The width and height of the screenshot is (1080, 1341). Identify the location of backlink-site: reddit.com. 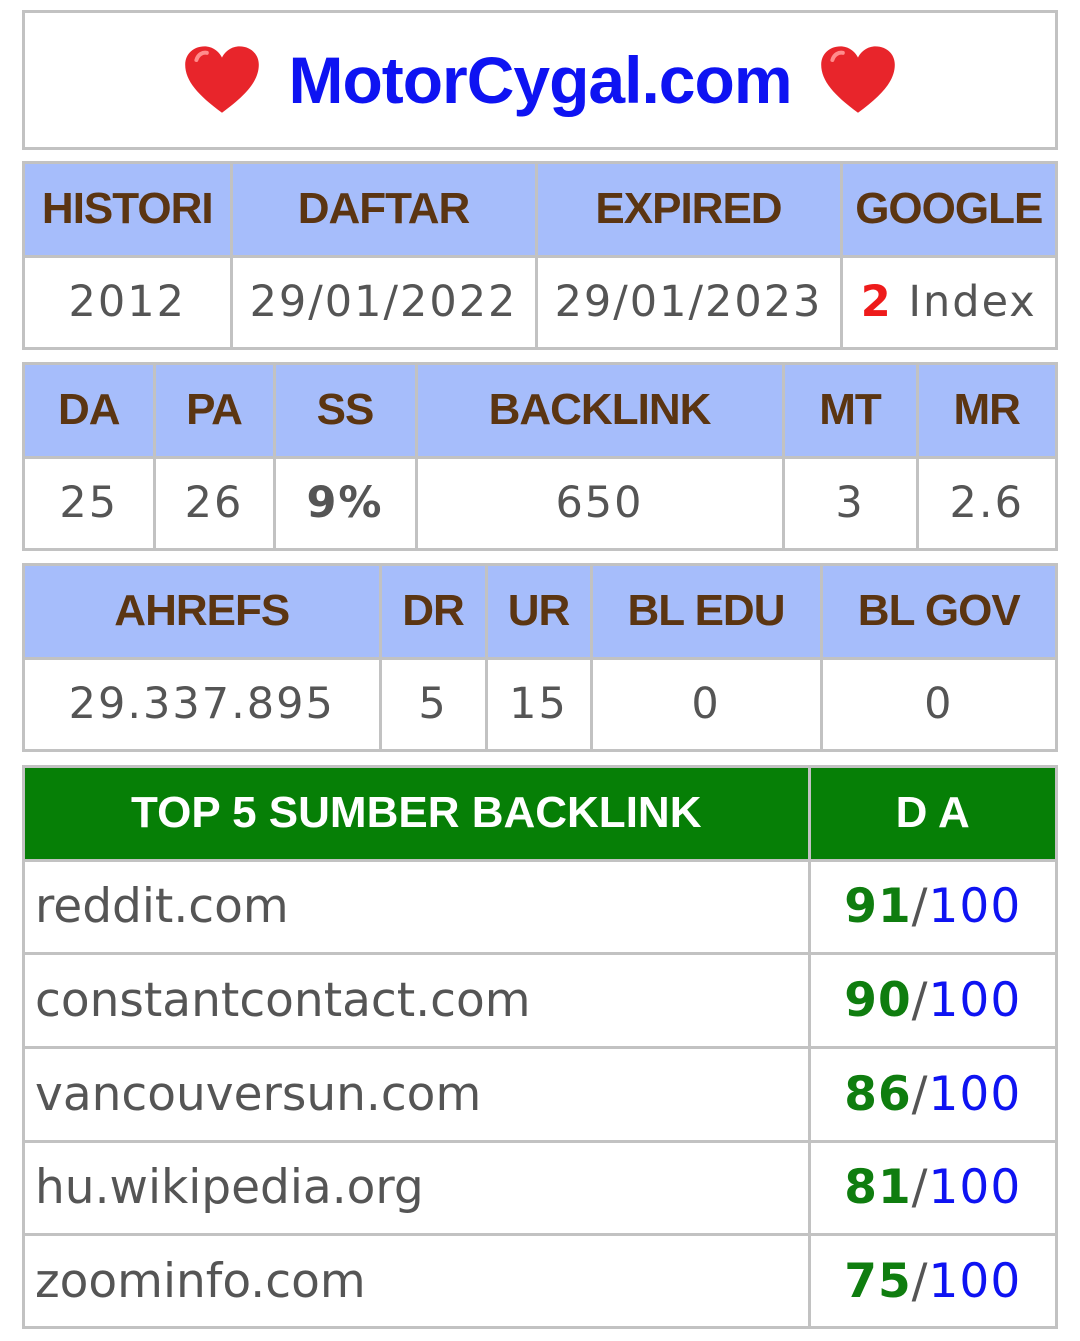
(418, 907).